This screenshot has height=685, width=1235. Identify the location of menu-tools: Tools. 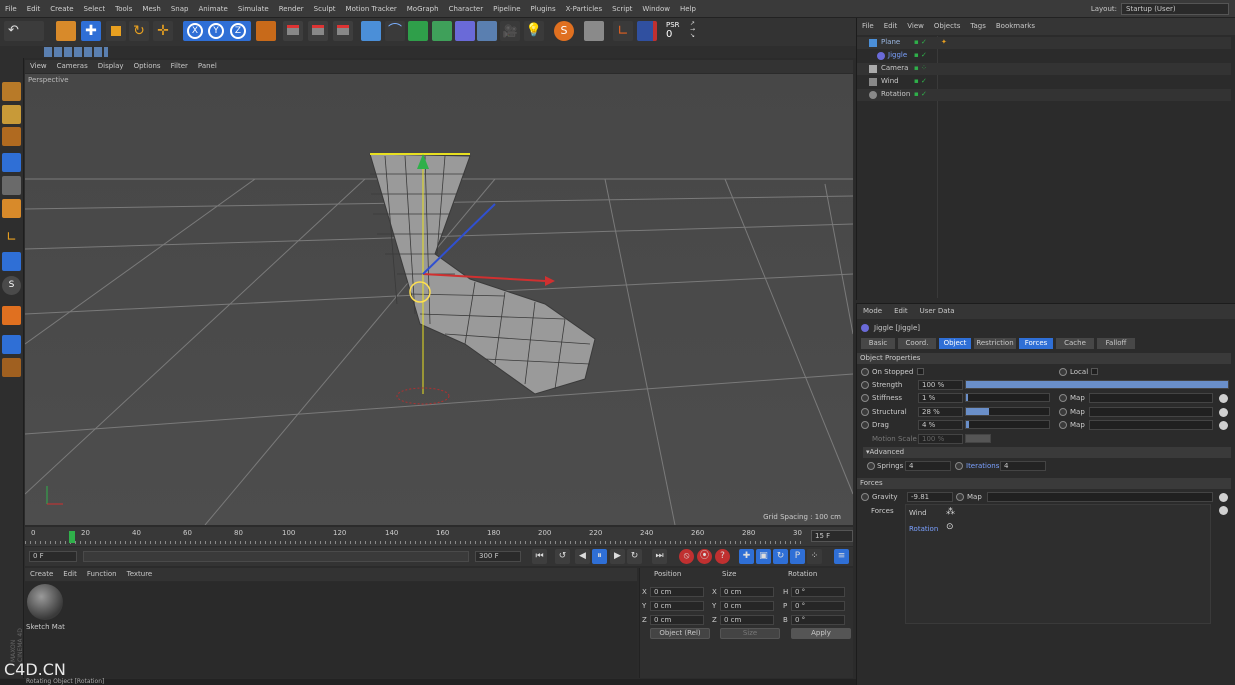
(123, 9).